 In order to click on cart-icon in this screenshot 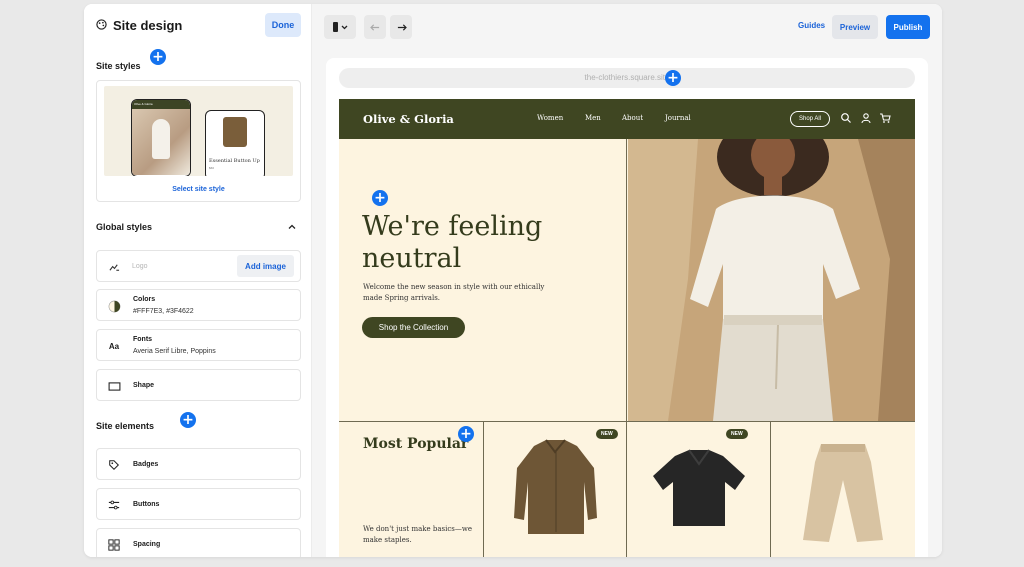, I will do `click(885, 118)`.